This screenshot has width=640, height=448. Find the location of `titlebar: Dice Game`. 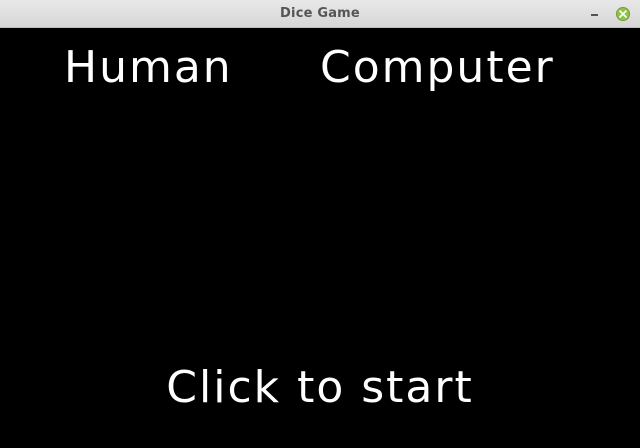

titlebar: Dice Game is located at coordinates (320, 14).